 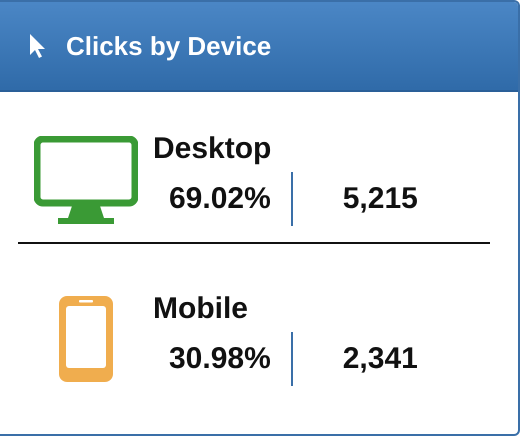 What do you see at coordinates (212, 149) in the screenshot?
I see `device-name: Desktop` at bounding box center [212, 149].